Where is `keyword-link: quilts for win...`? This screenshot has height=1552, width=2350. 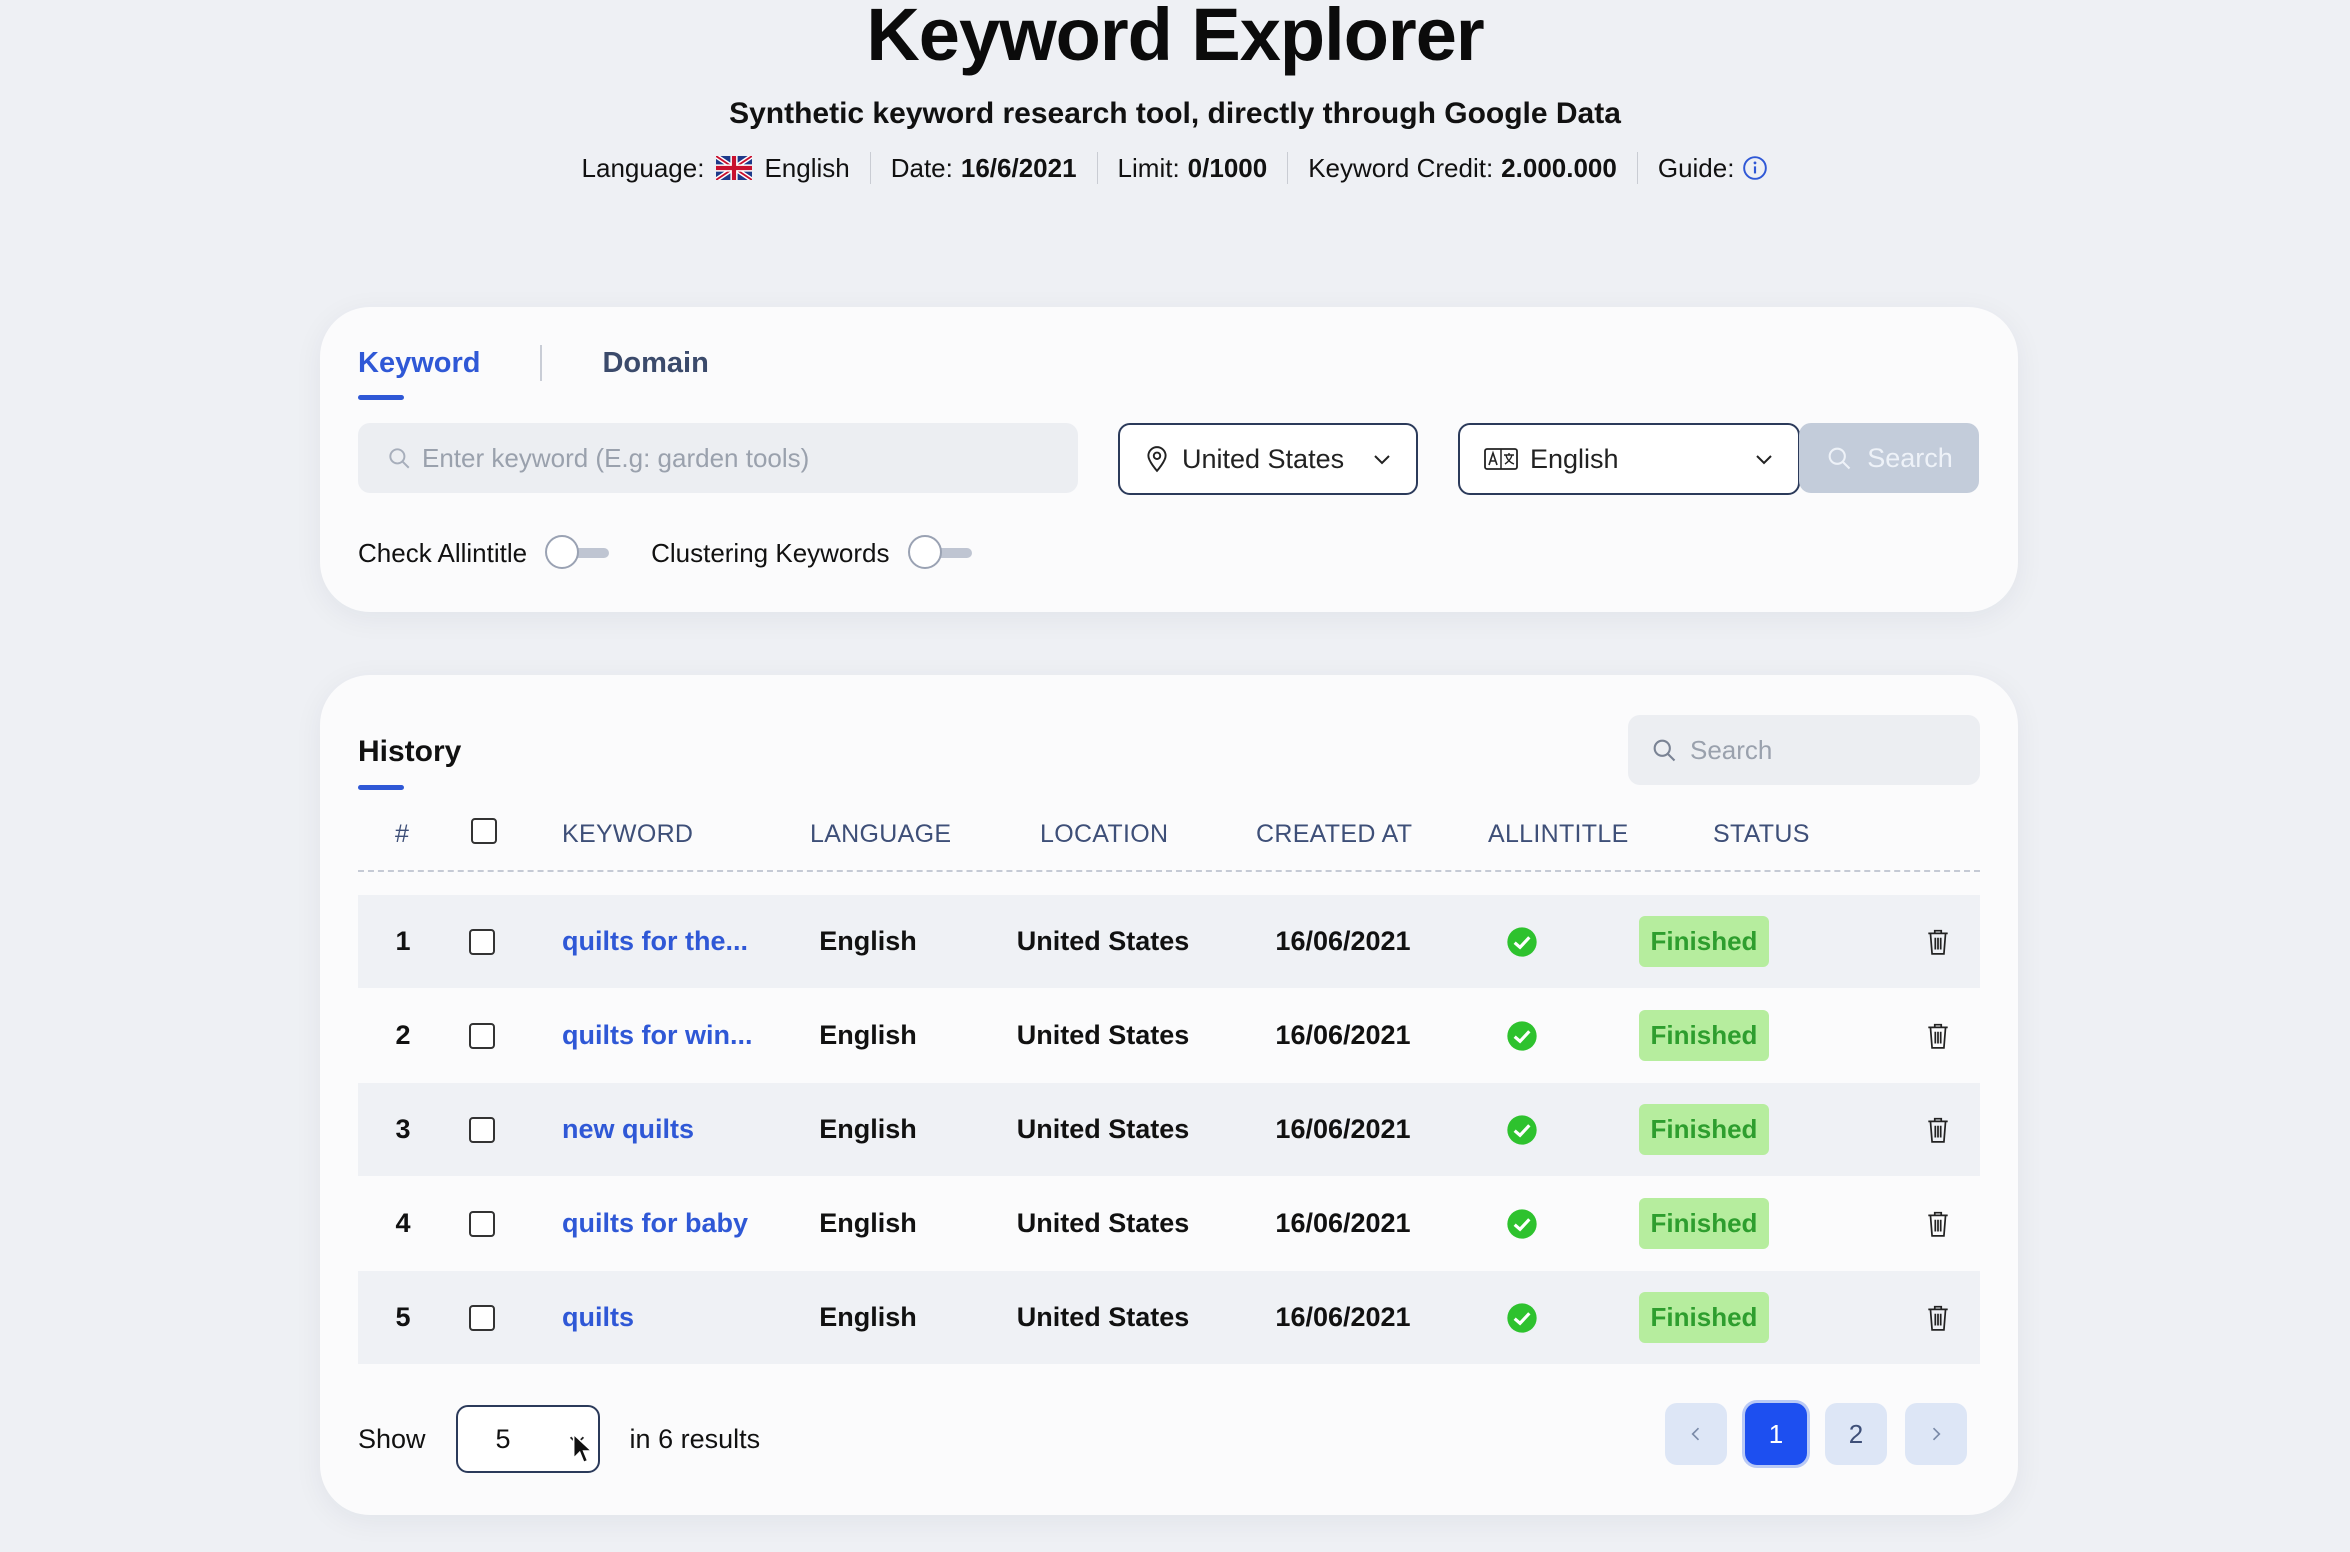
keyword-link: quilts for win... is located at coordinates (657, 1035).